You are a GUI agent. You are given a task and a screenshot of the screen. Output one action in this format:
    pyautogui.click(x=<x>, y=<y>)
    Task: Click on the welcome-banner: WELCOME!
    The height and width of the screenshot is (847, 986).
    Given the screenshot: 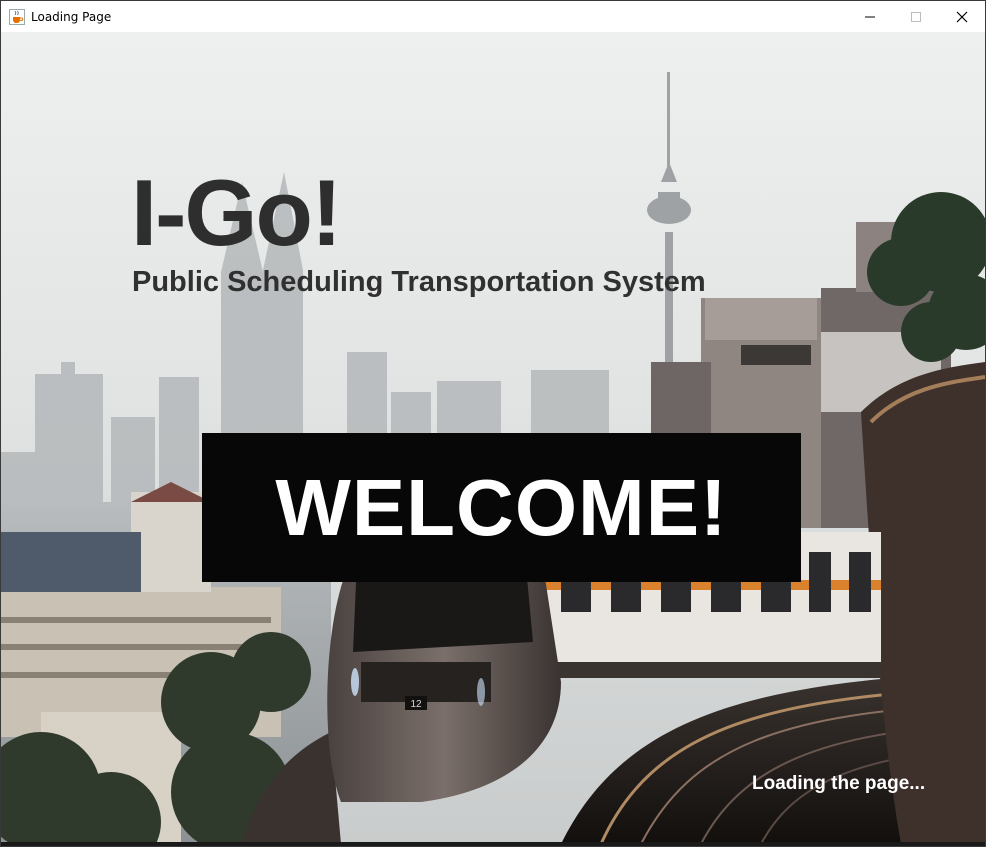 What is the action you would take?
    pyautogui.click(x=501, y=507)
    